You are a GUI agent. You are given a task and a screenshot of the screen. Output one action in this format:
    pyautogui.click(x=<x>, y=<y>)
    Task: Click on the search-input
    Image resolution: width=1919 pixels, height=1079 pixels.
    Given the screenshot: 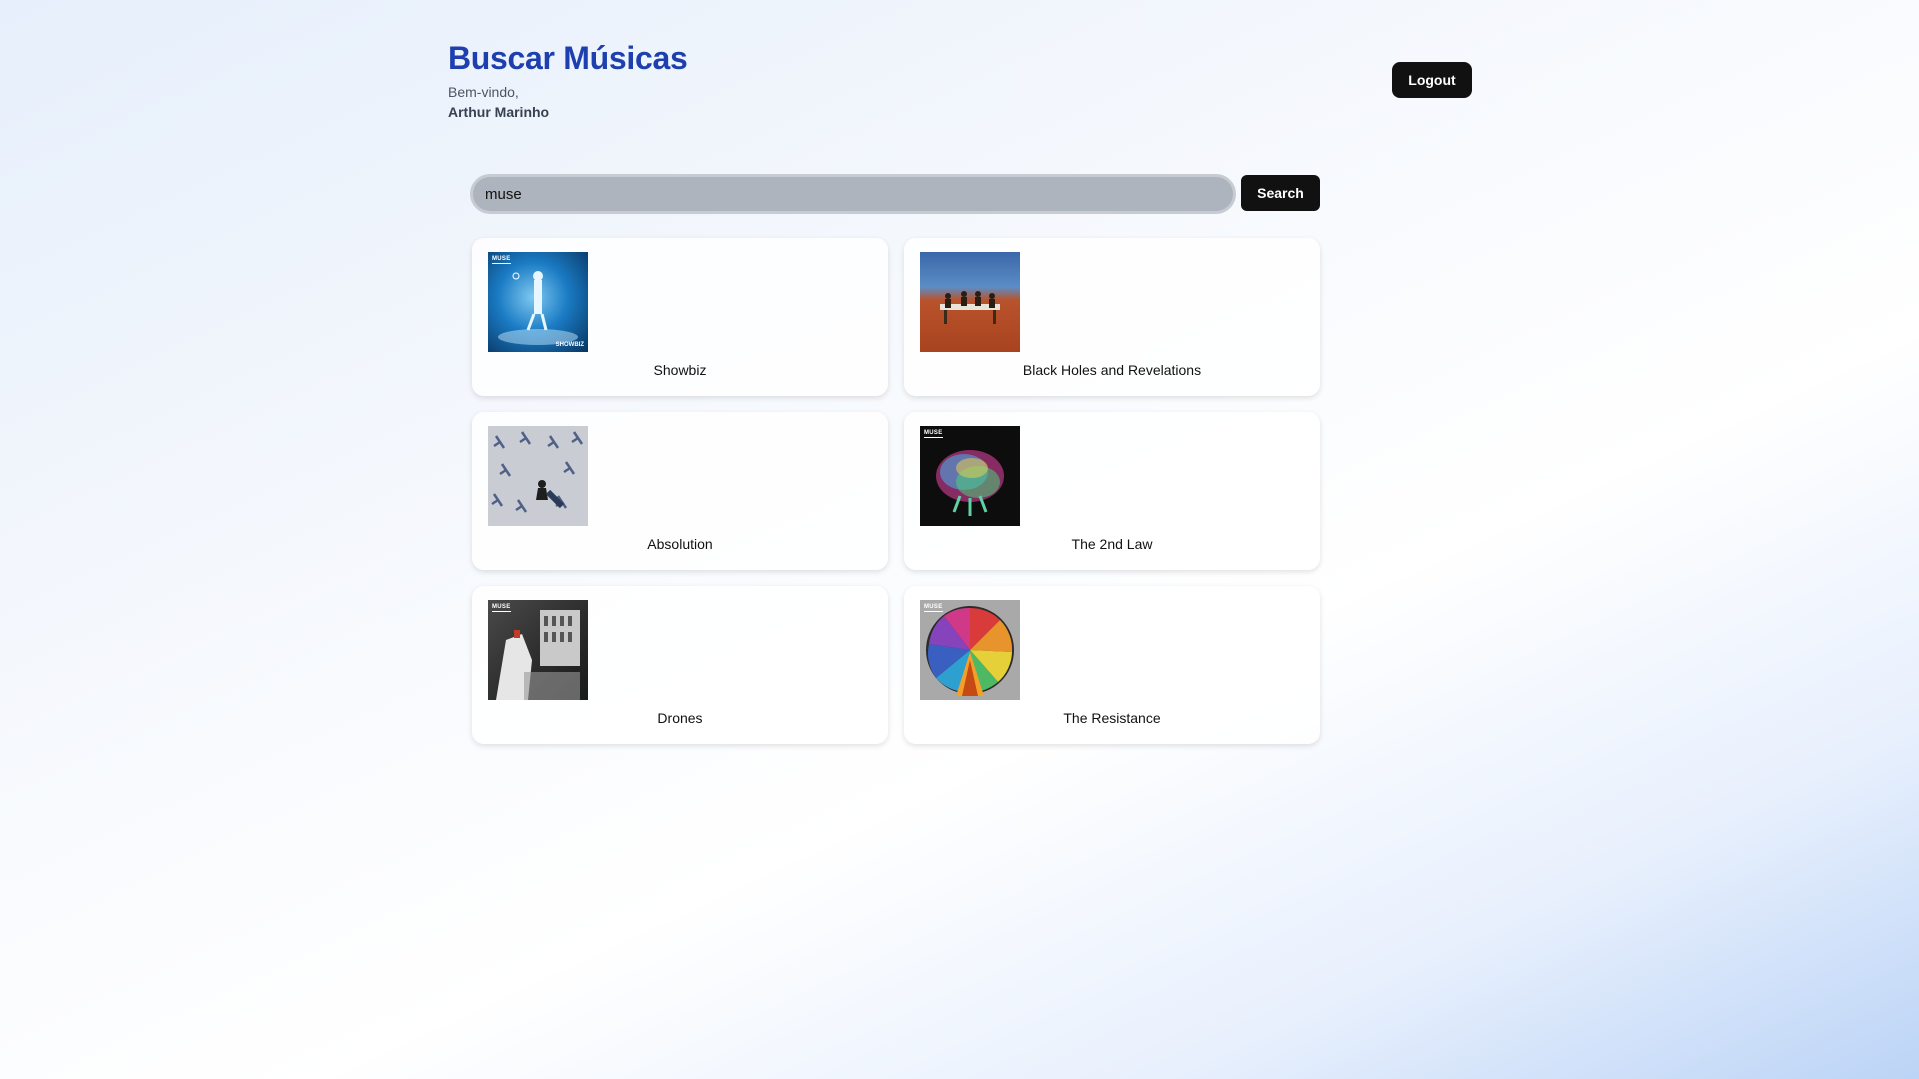 What is the action you would take?
    pyautogui.click(x=853, y=194)
    